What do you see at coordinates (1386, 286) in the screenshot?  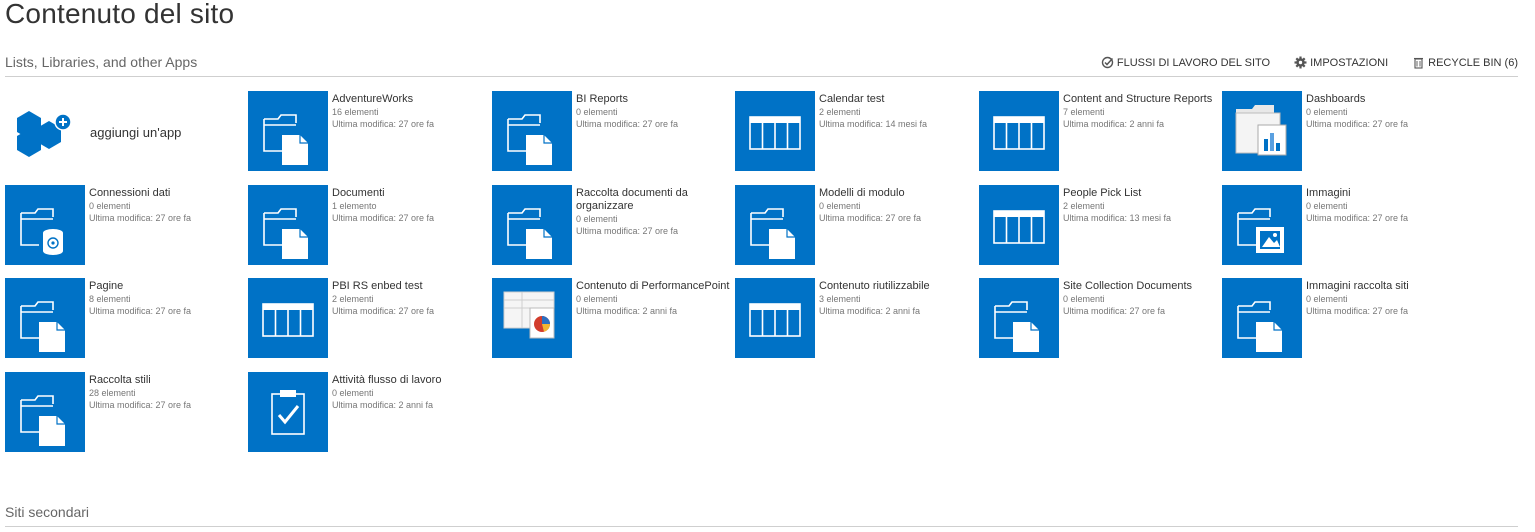 I see `tile-name: Immagini raccolta siti` at bounding box center [1386, 286].